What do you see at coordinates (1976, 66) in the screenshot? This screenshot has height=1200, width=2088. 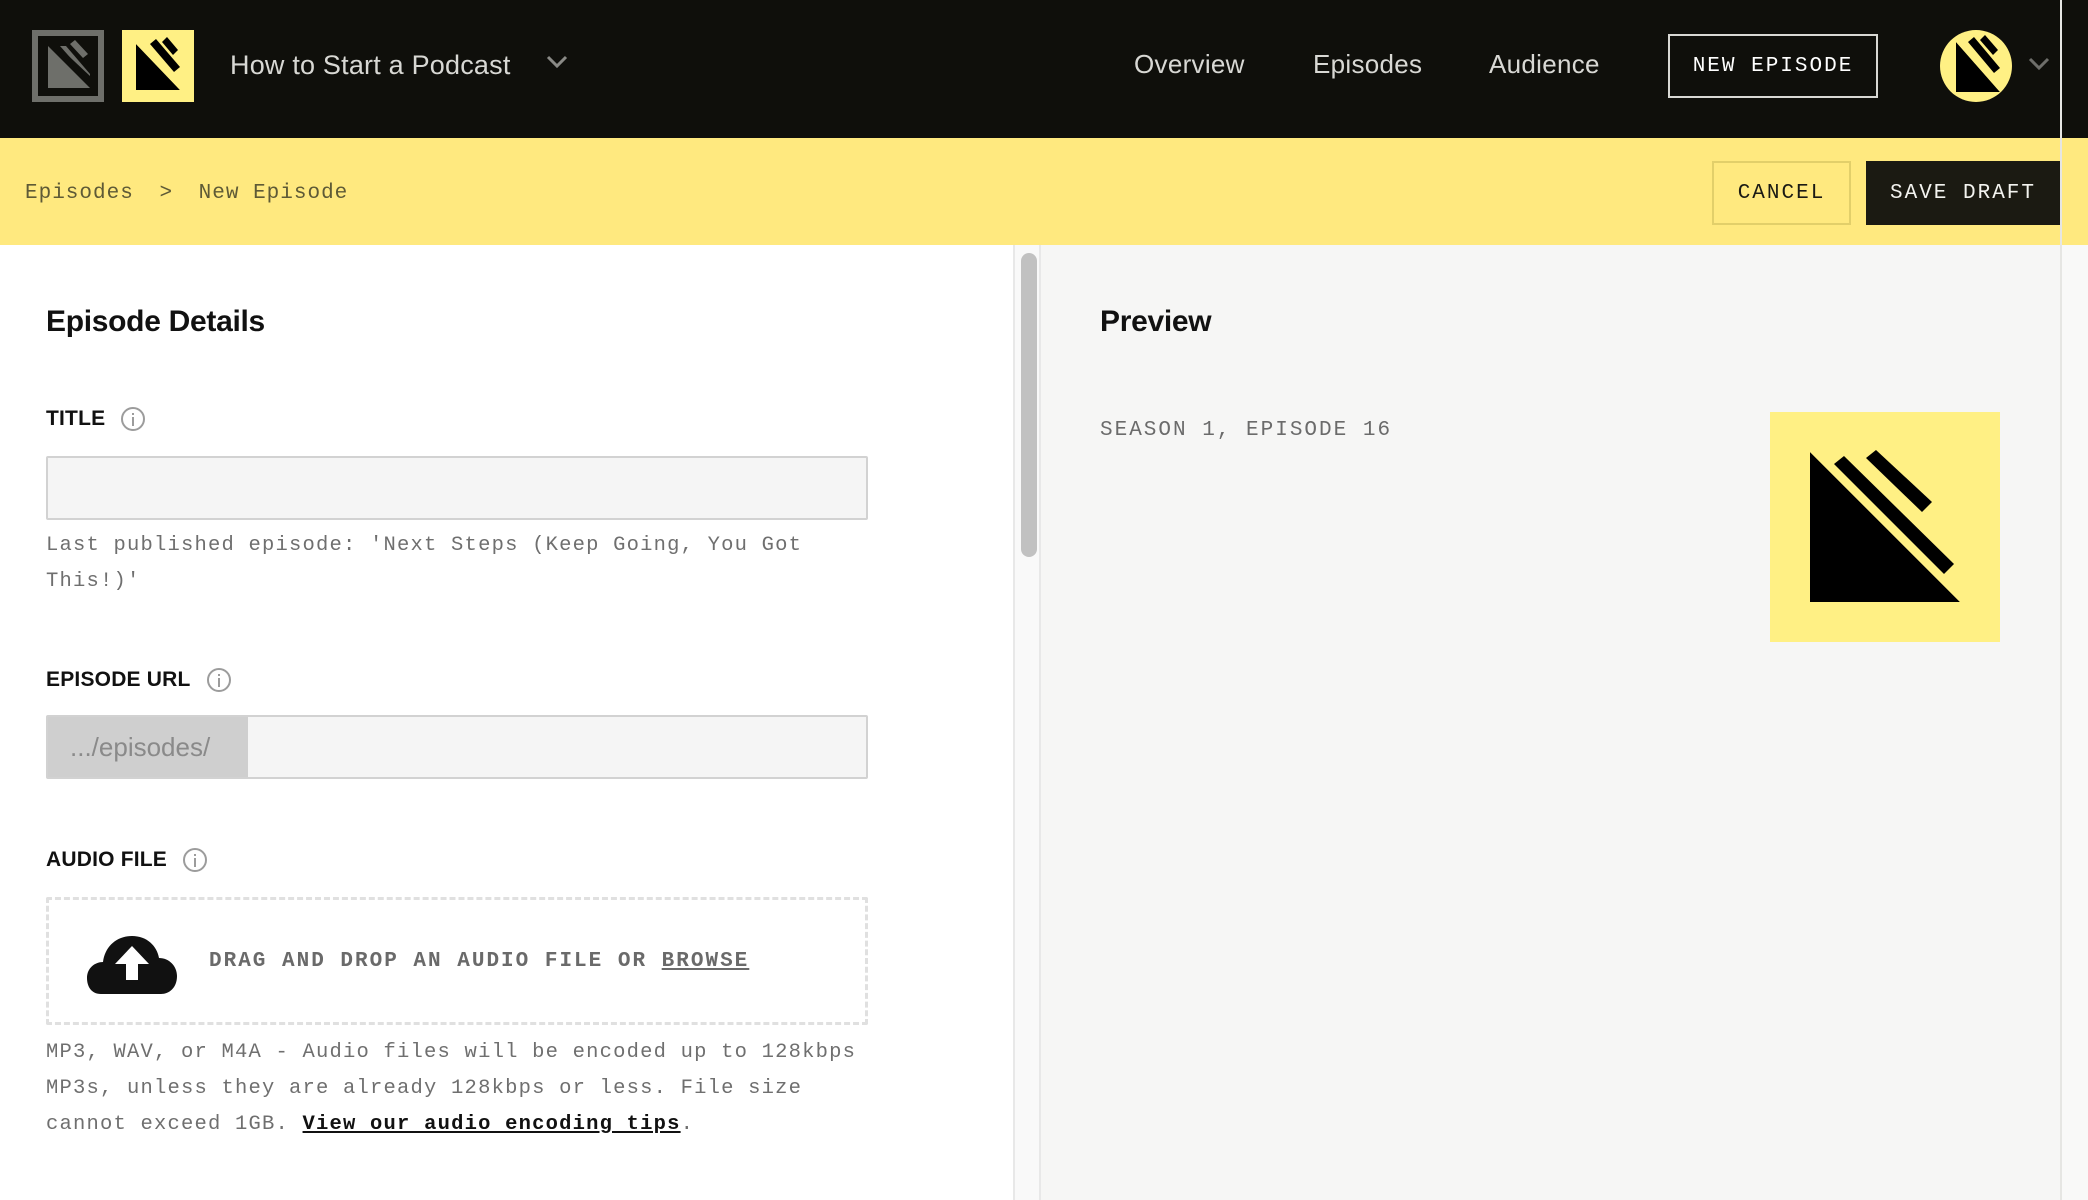 I see `user-avatar` at bounding box center [1976, 66].